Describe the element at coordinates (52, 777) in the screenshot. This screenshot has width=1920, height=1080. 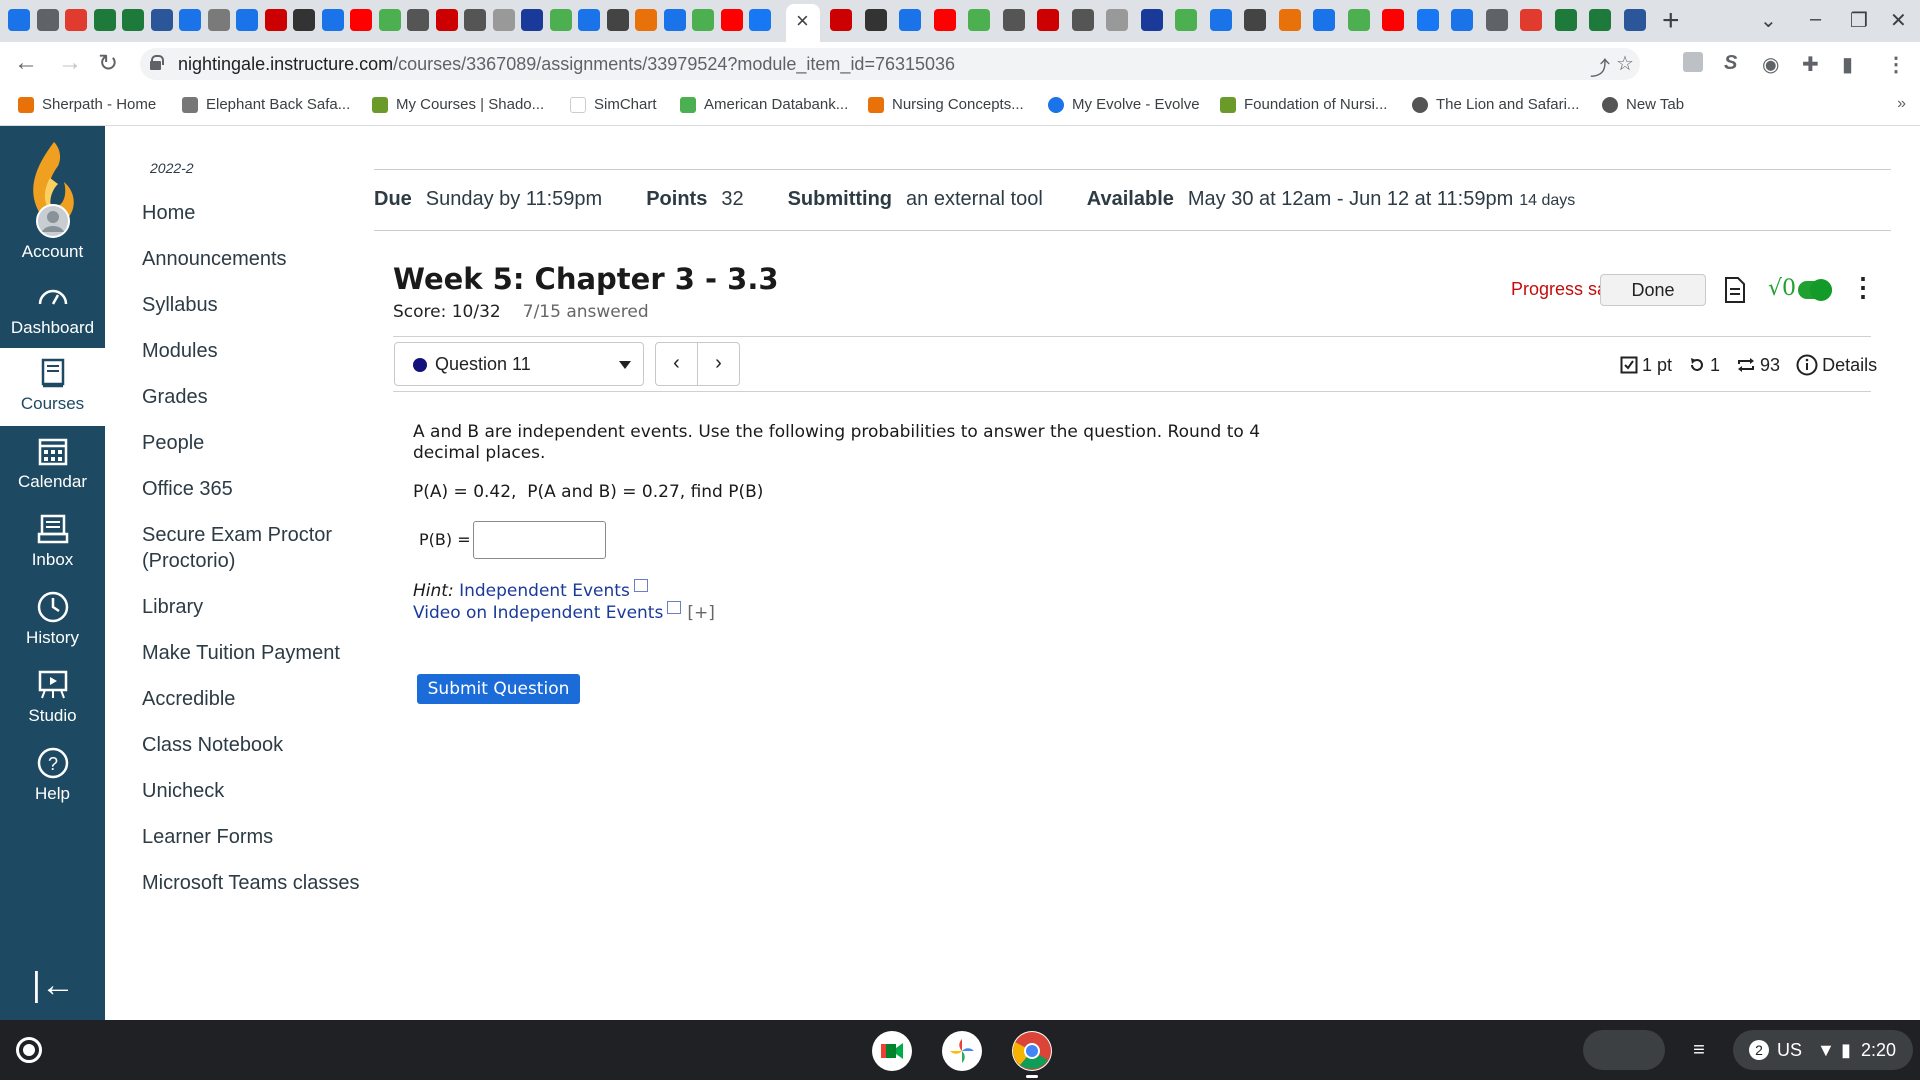
I see `gnav-help: ? Help` at that location.